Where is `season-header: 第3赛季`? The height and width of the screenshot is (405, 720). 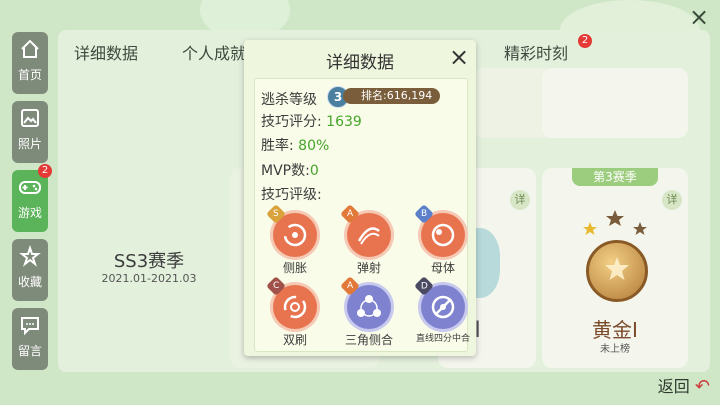 season-header: 第3赛季 is located at coordinates (615, 177).